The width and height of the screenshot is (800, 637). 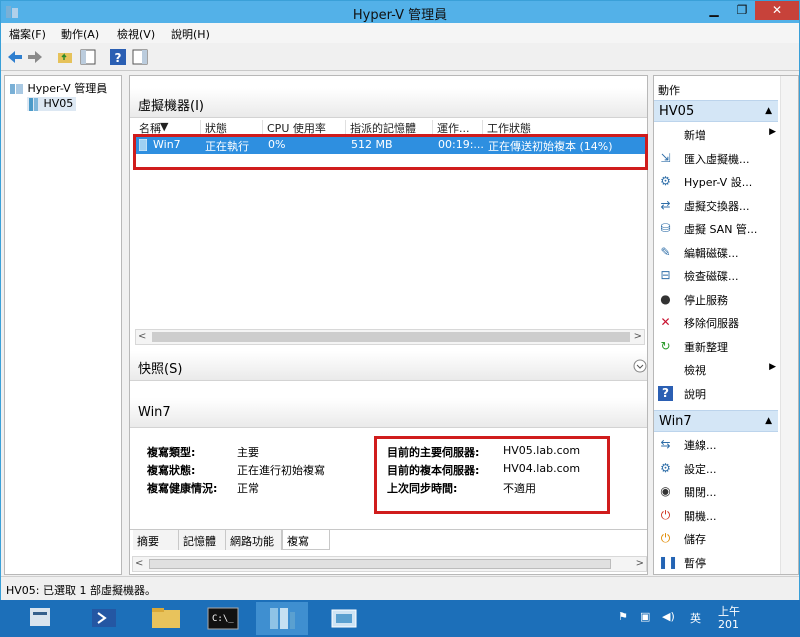 What do you see at coordinates (695, 135) in the screenshot?
I see `action-item-label: 新增` at bounding box center [695, 135].